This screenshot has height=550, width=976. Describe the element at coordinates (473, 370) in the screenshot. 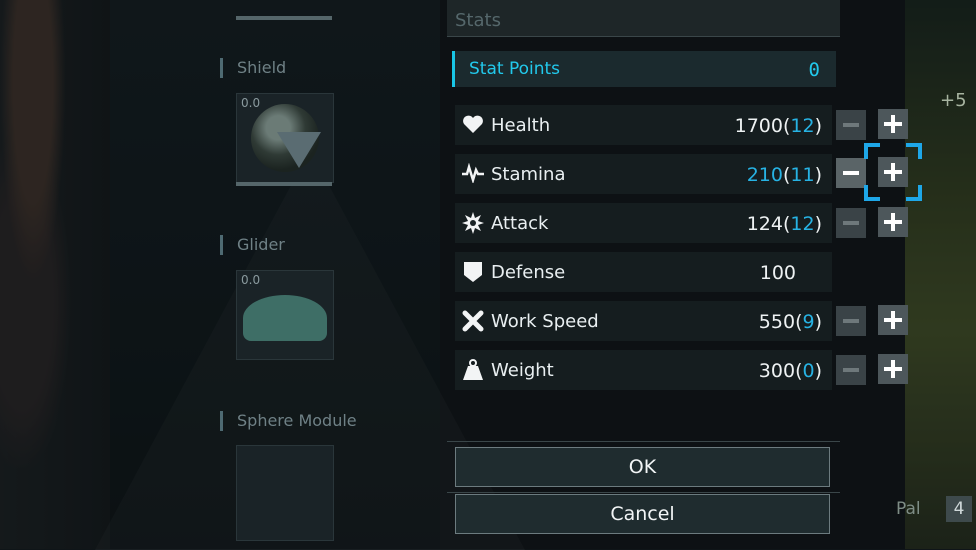

I see `weight-icon` at that location.